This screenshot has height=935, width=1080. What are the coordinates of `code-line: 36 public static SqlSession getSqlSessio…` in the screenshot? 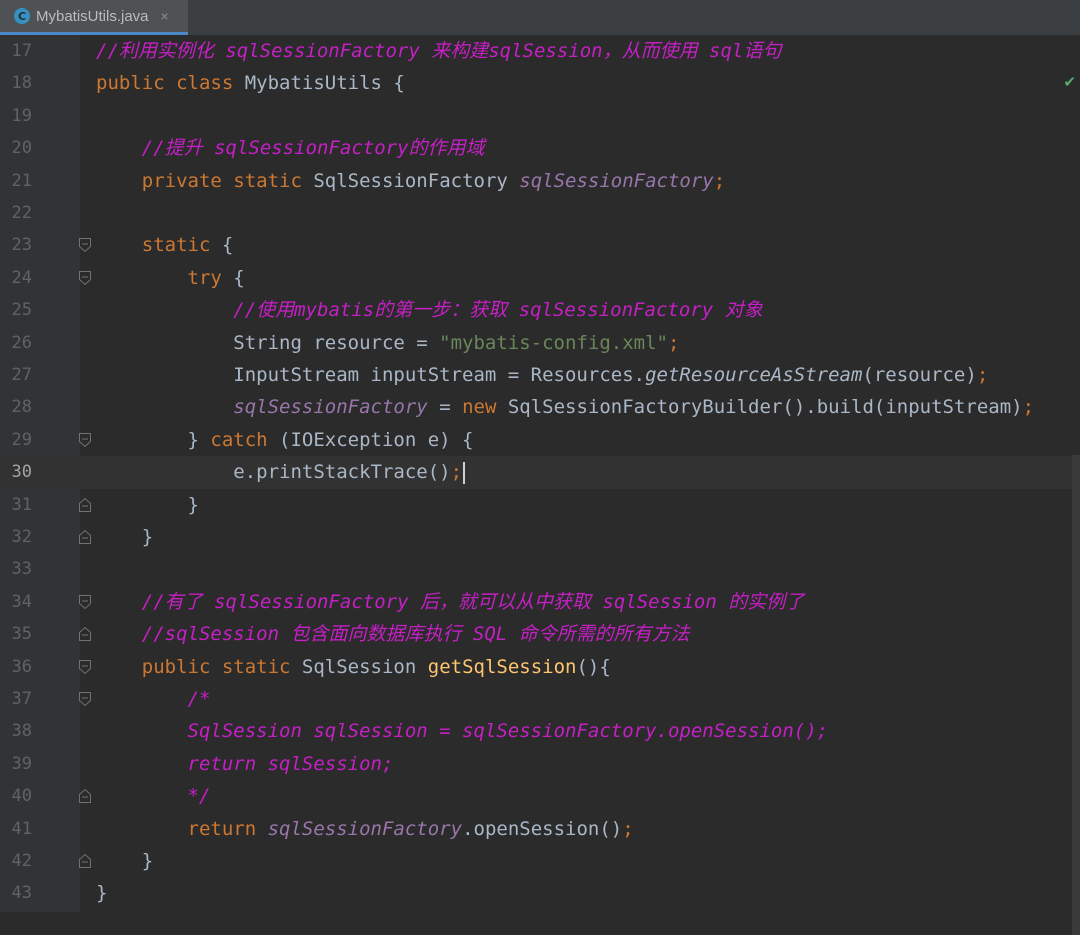 It's located at (540, 667).